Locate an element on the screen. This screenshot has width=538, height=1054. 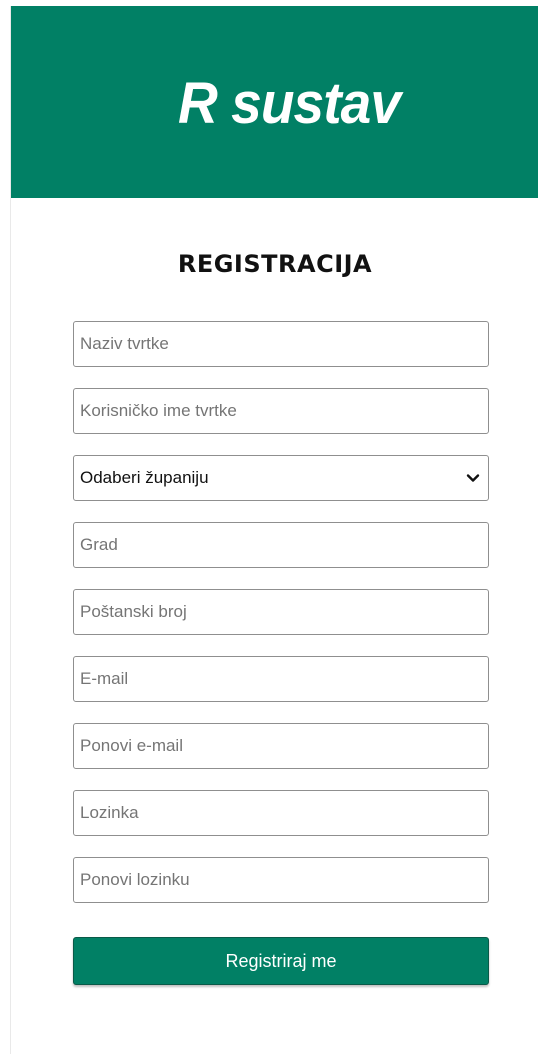
password-input is located at coordinates (281, 813).